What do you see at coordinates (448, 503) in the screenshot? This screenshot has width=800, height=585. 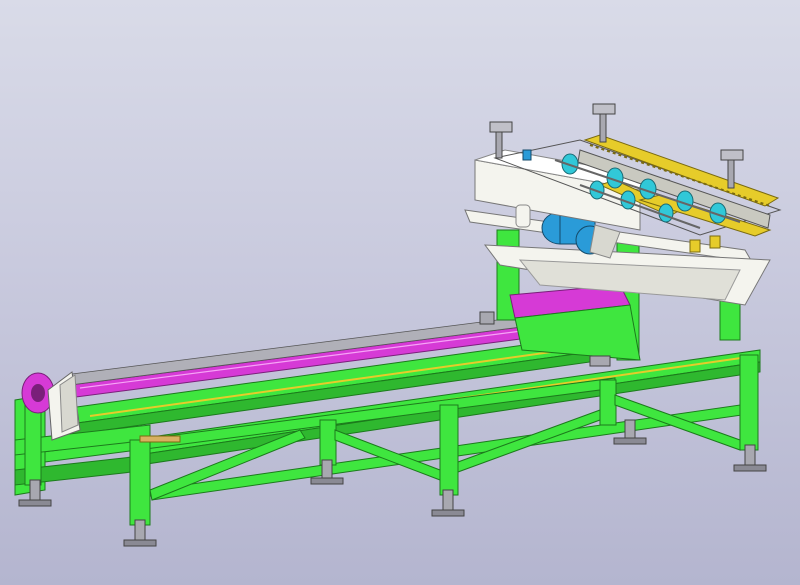 I see `foot-front-mid` at bounding box center [448, 503].